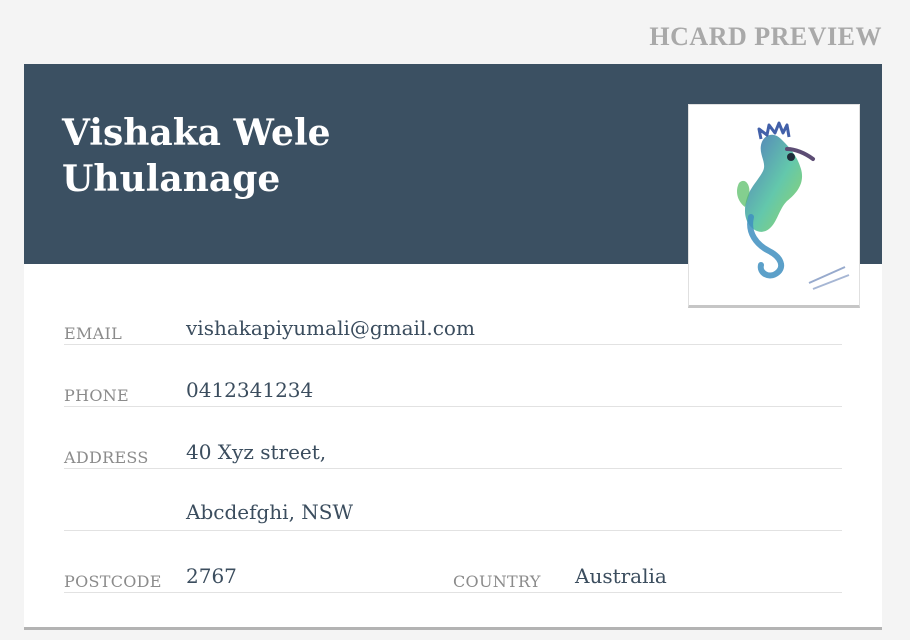 The image size is (910, 640). I want to click on name-line-1: Vishaka Wele, so click(196, 133).